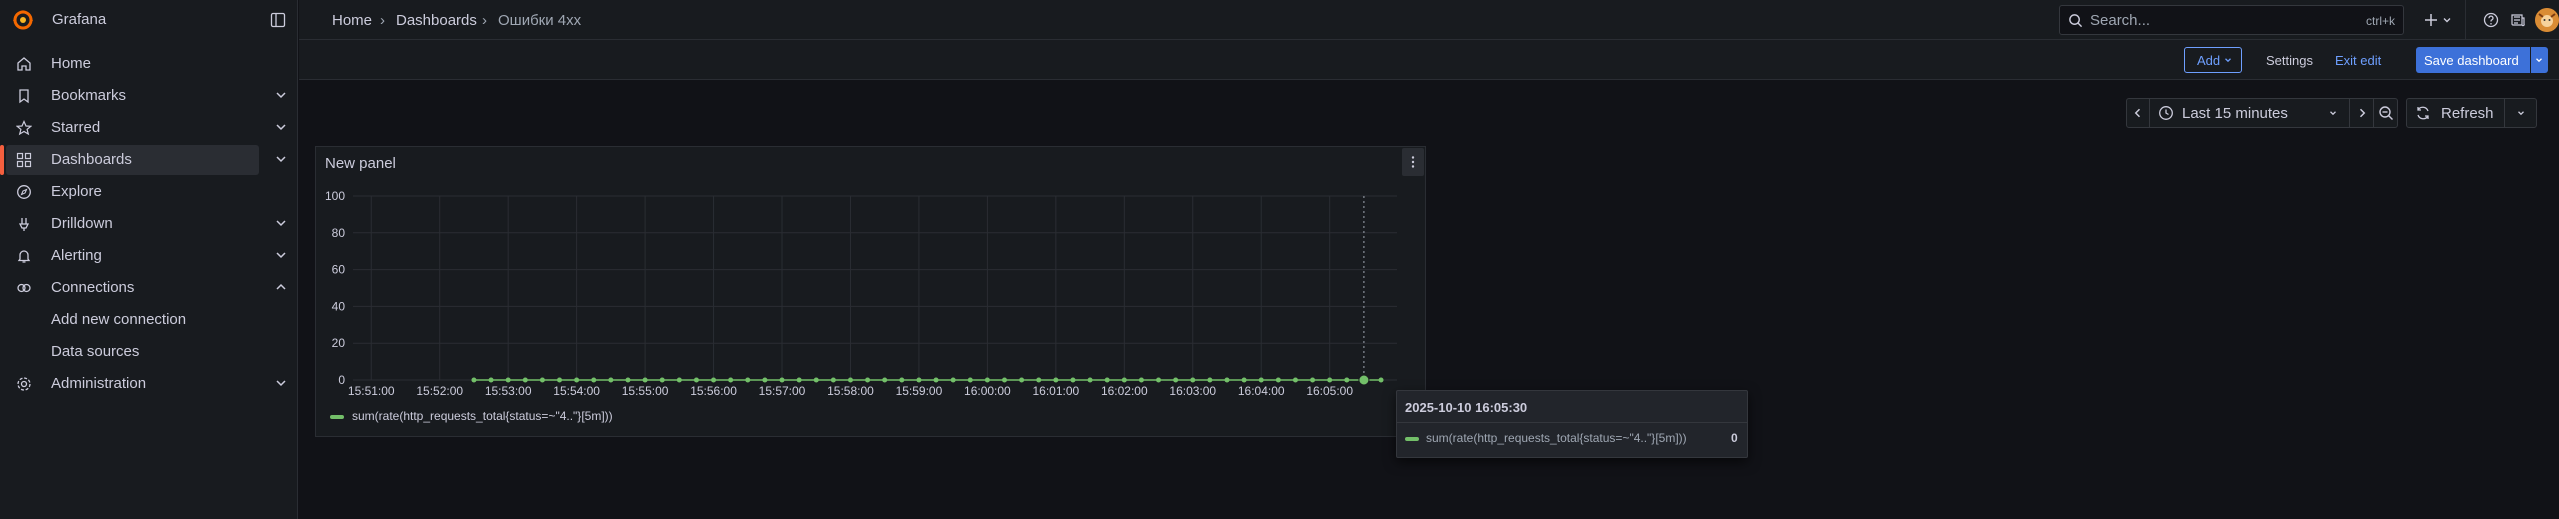 The width and height of the screenshot is (2559, 519). What do you see at coordinates (645, 391) in the screenshot?
I see `x-tick-label: 15:55:00` at bounding box center [645, 391].